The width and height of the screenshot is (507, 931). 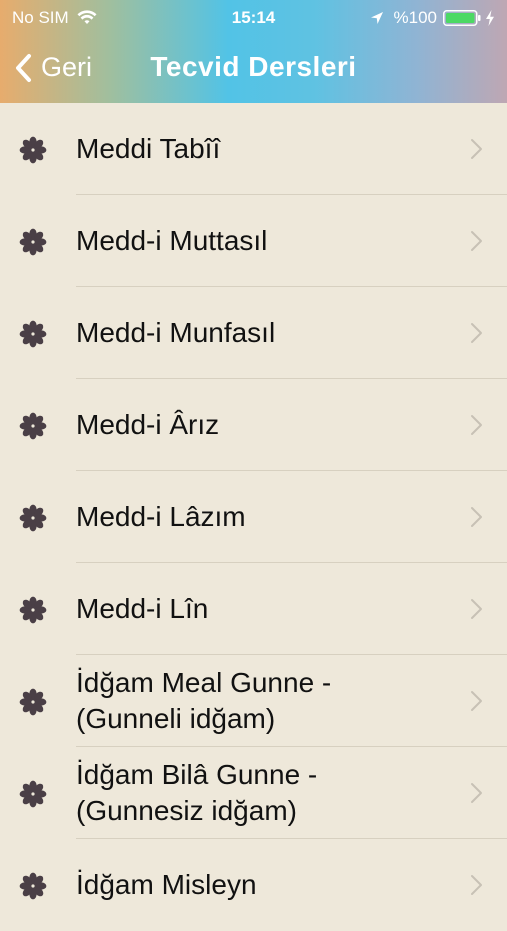 I want to click on list-item-label: İdğam Bilâ Gunne - (Gunnesiz idğam), so click(x=261, y=793).